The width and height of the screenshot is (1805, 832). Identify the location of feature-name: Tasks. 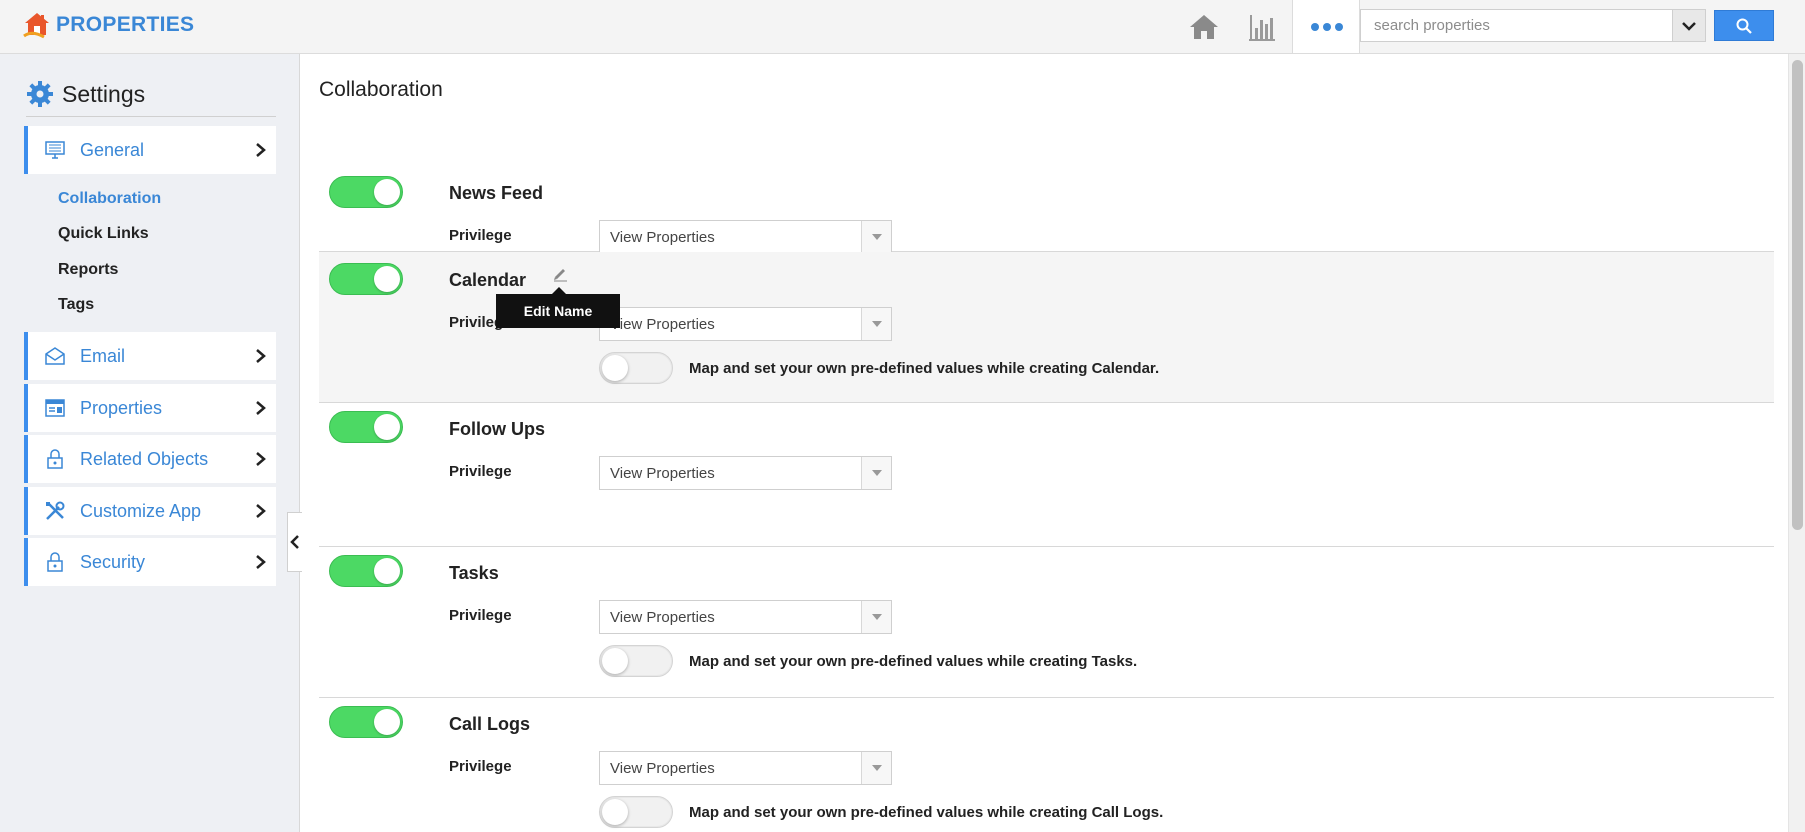
(474, 573).